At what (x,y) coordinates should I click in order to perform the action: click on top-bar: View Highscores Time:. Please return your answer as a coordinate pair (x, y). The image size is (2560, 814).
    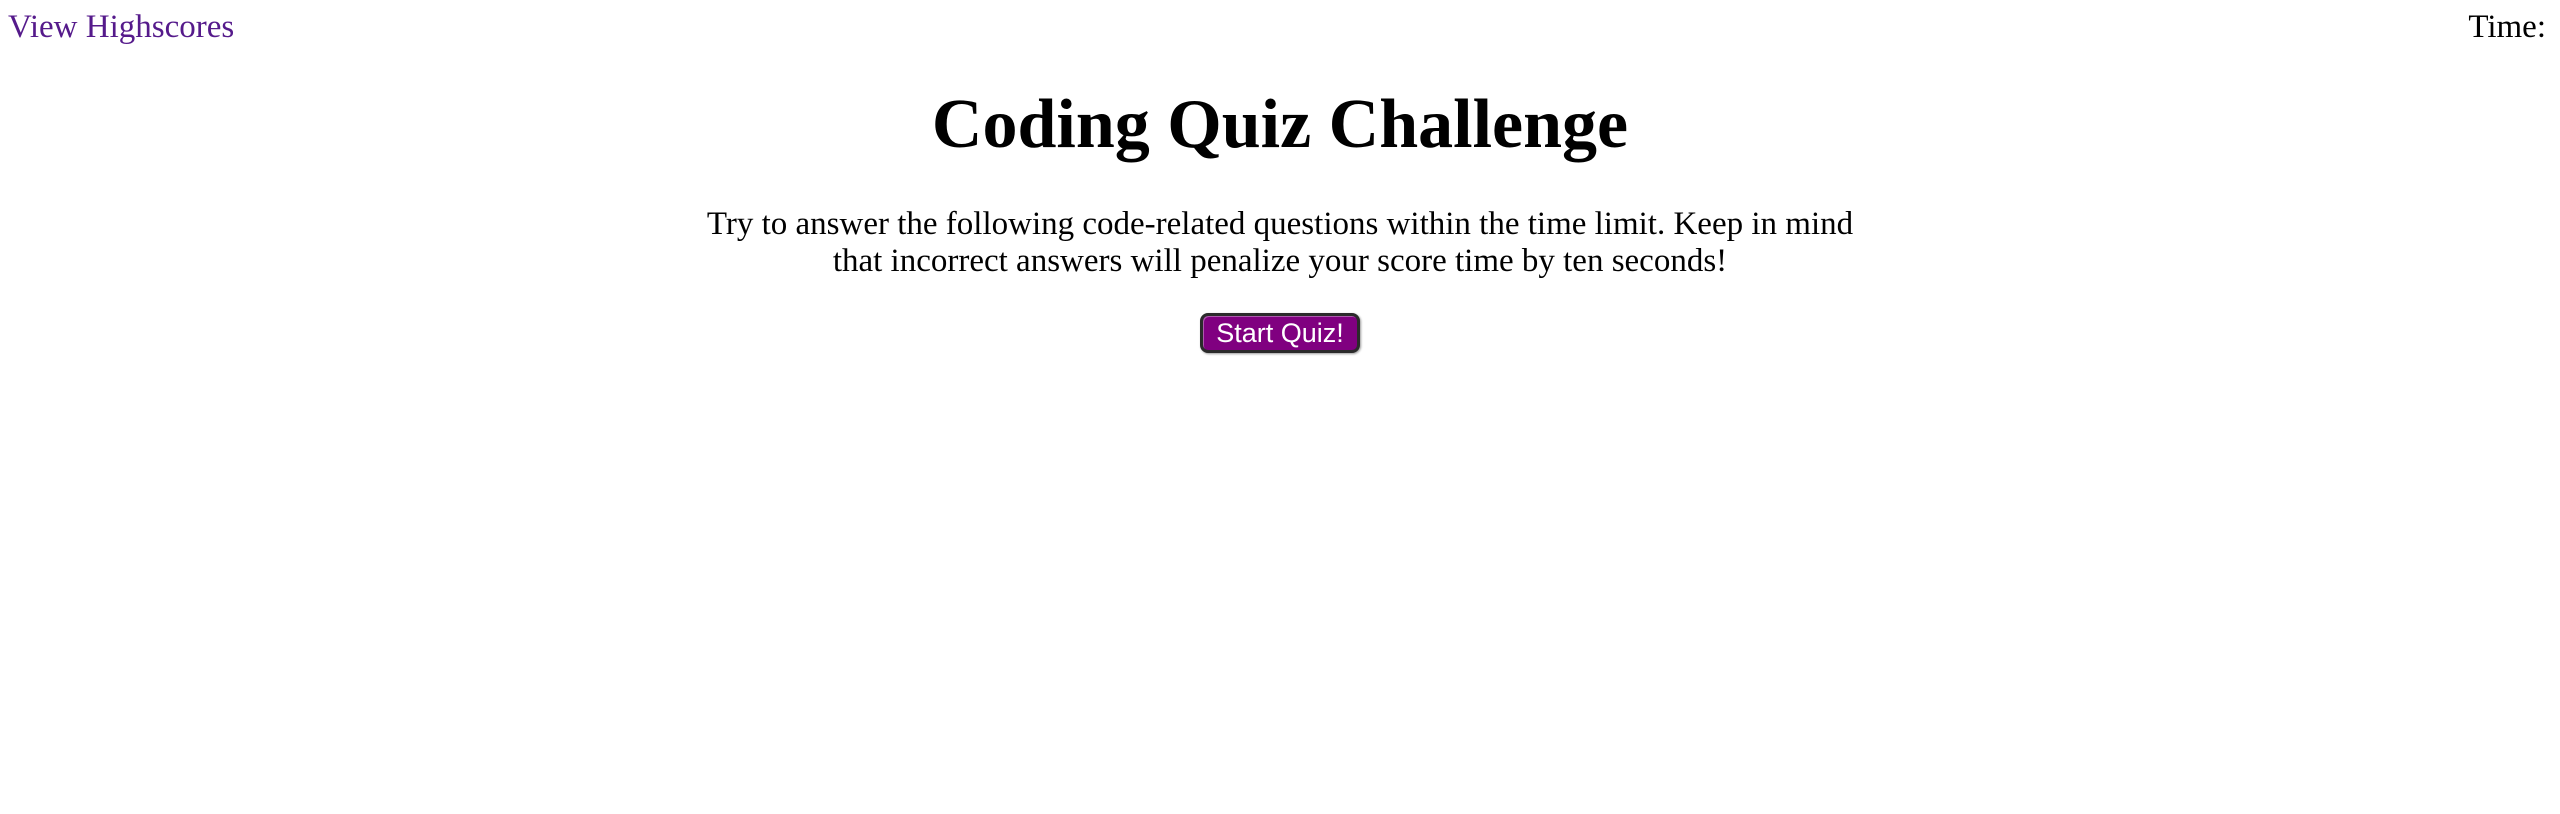
    Looking at the image, I should click on (1280, 28).